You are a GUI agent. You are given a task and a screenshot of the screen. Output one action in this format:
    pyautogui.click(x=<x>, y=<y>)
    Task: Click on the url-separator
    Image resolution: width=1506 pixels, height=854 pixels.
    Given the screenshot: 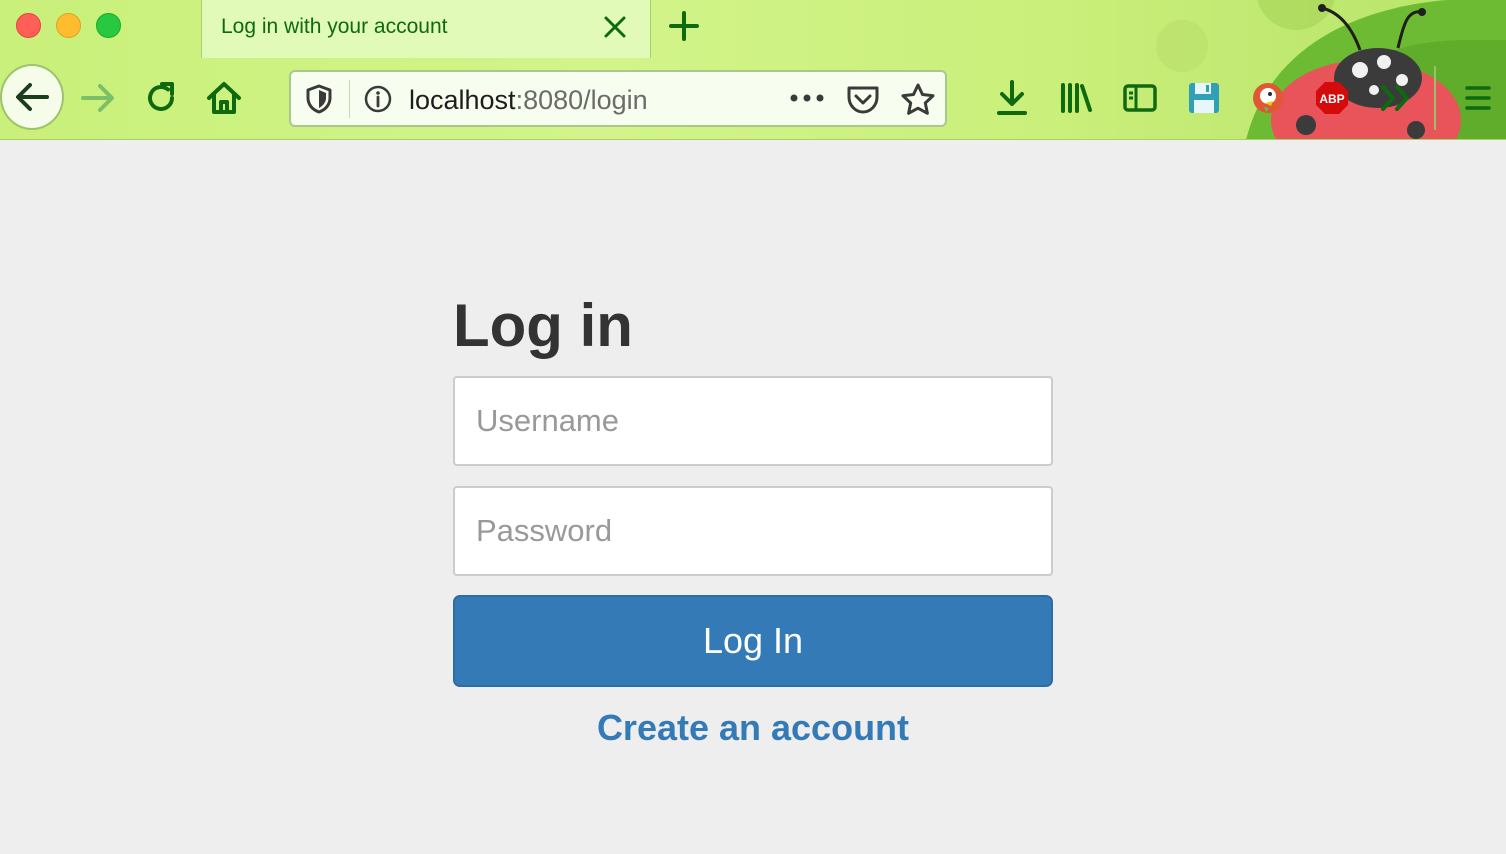 What is the action you would take?
    pyautogui.click(x=349, y=99)
    